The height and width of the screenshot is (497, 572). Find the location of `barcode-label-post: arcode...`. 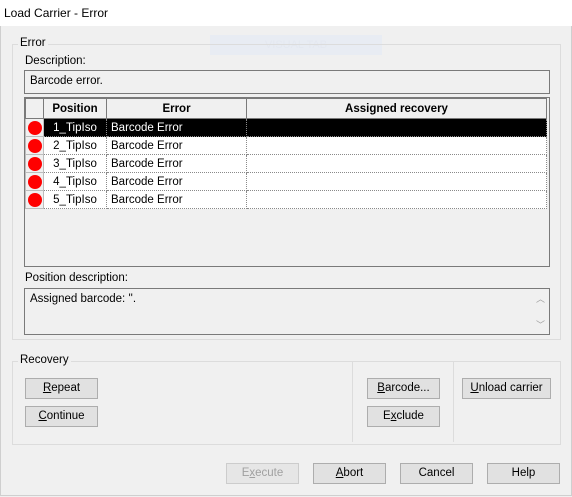

barcode-label-post: arcode... is located at coordinates (407, 388).